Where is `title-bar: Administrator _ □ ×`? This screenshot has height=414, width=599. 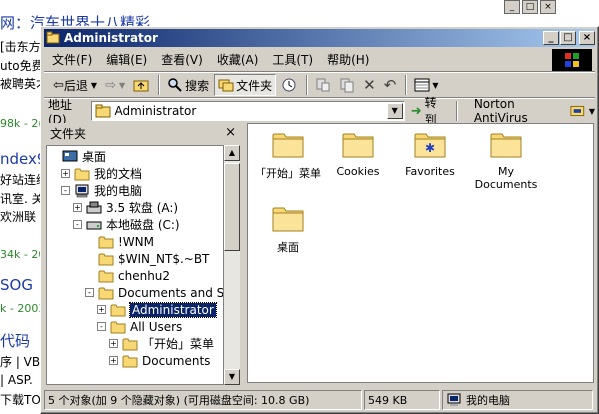
title-bar: Administrator _ □ × is located at coordinates (319, 38).